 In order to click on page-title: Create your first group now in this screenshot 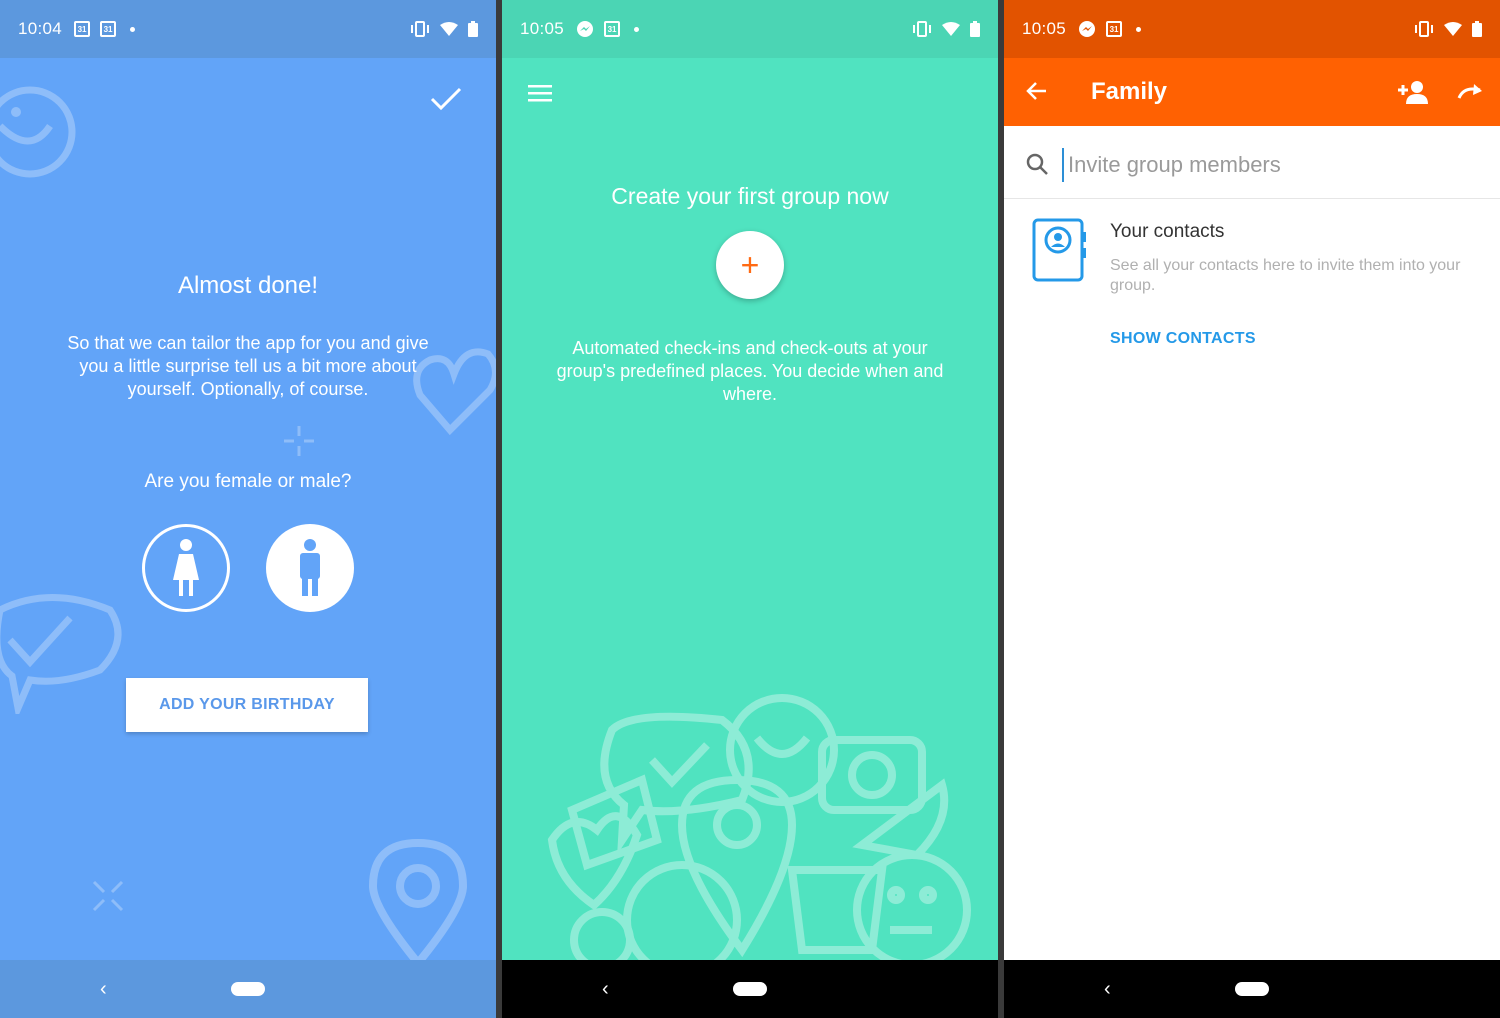, I will do `click(750, 196)`.